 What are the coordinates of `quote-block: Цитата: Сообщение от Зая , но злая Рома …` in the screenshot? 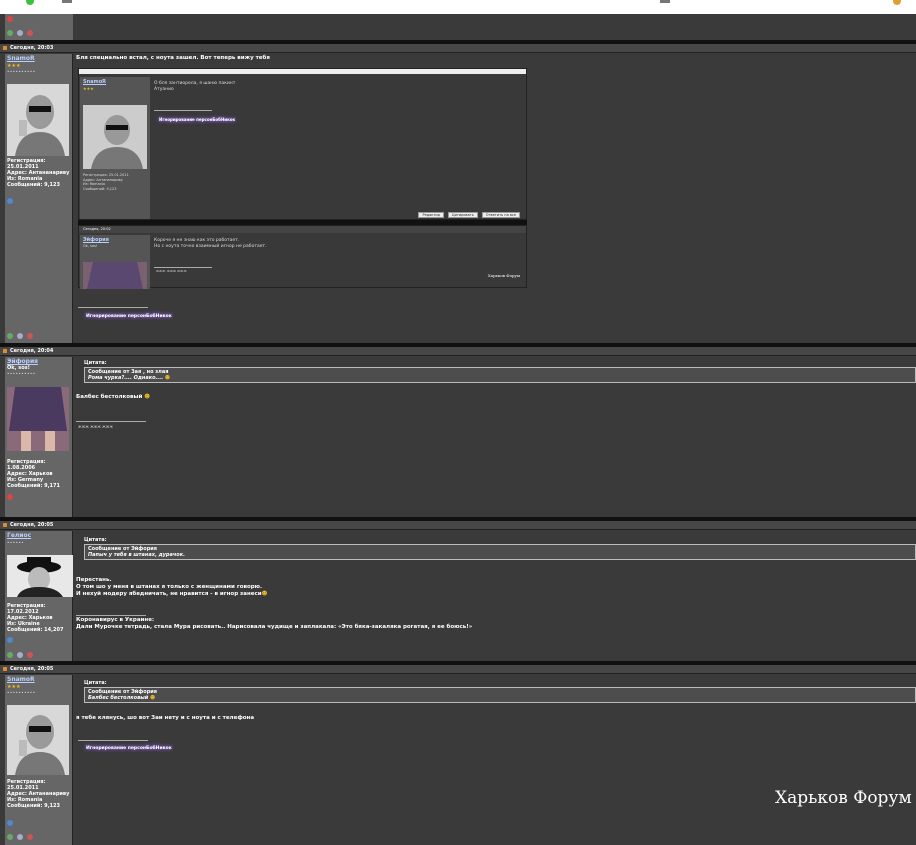 It's located at (500, 371).